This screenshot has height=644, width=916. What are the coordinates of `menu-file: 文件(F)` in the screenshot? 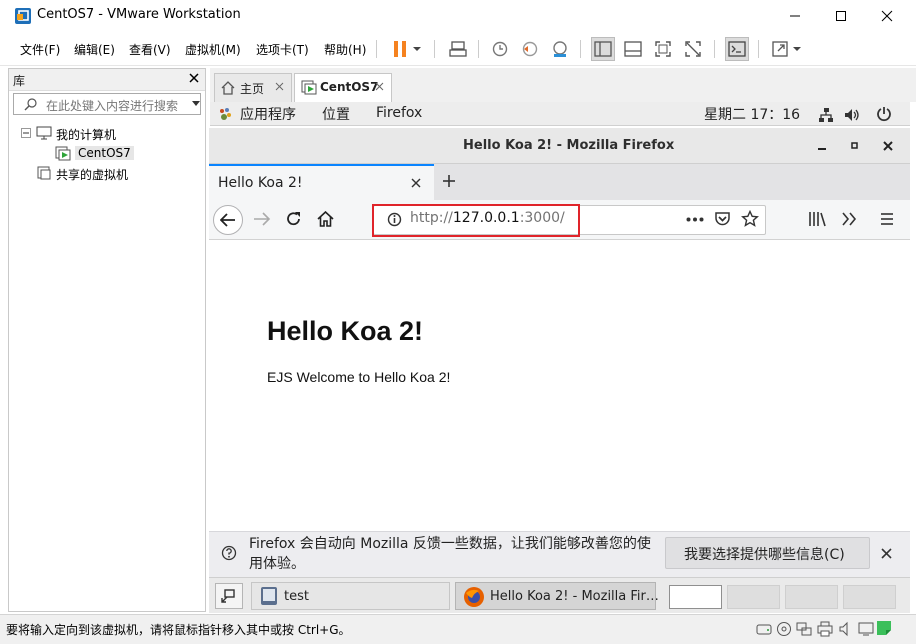 It's located at (40, 49).